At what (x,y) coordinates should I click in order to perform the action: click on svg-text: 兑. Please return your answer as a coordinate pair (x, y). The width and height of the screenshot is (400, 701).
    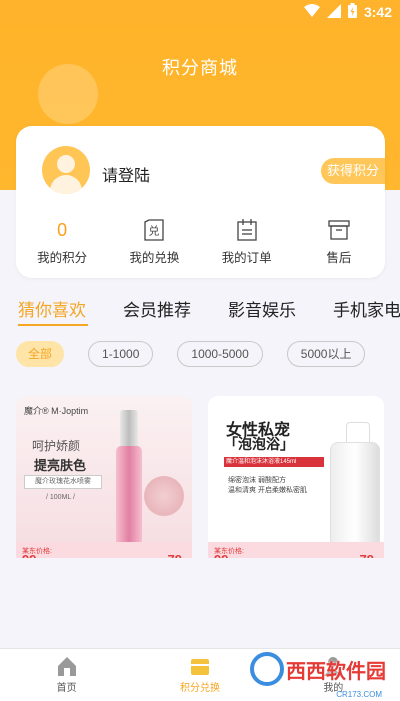
    Looking at the image, I should click on (154, 231).